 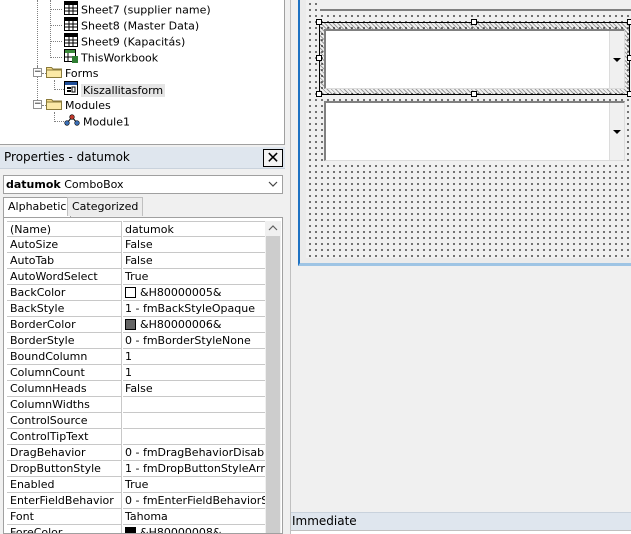 I want to click on property-value: 1 - fmBackStyleOpaque, so click(x=194, y=309).